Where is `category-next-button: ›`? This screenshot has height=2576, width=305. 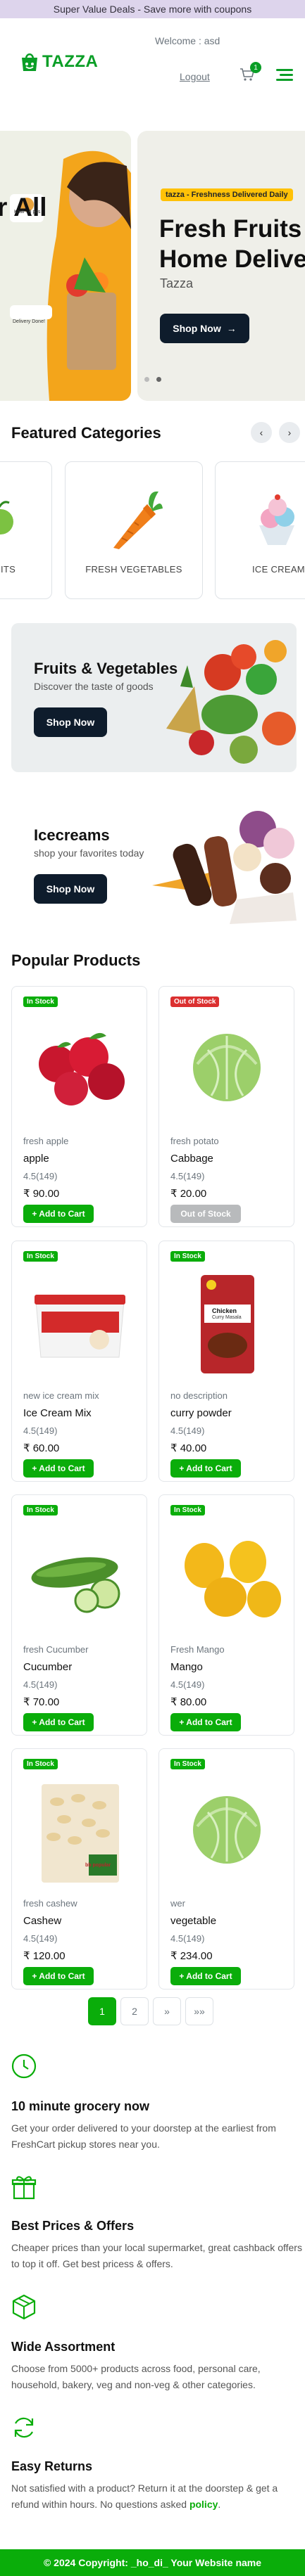 category-next-button: › is located at coordinates (289, 432).